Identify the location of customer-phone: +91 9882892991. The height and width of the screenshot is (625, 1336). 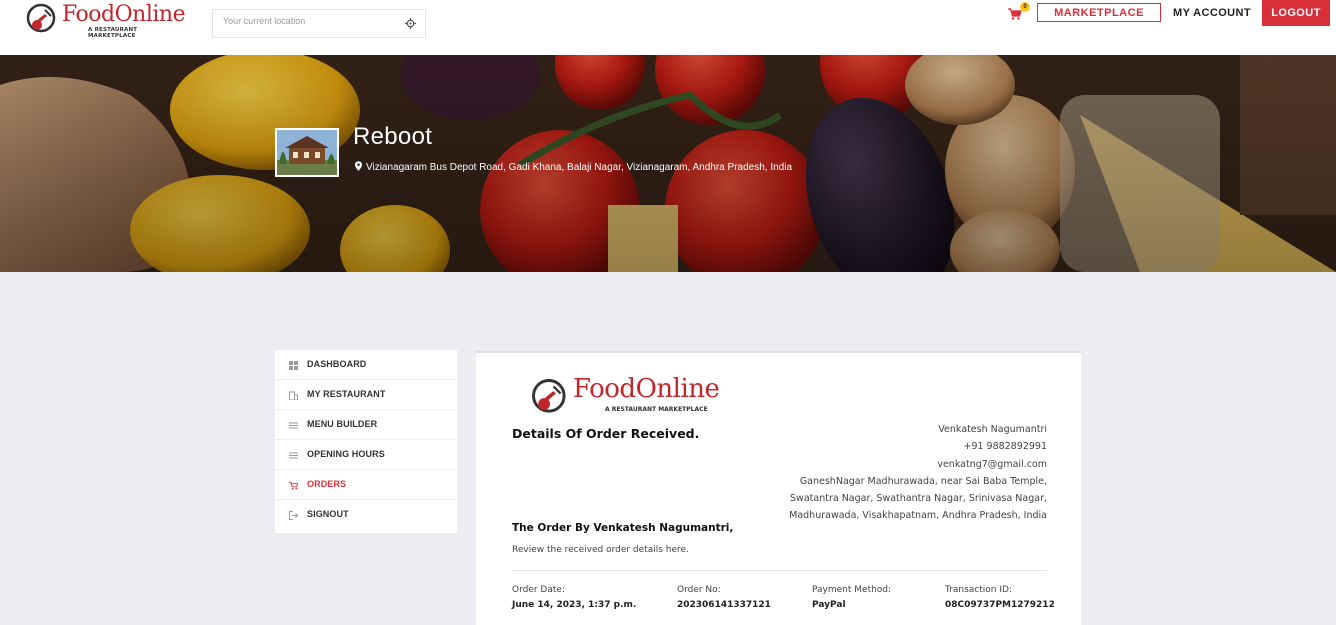
(1005, 447).